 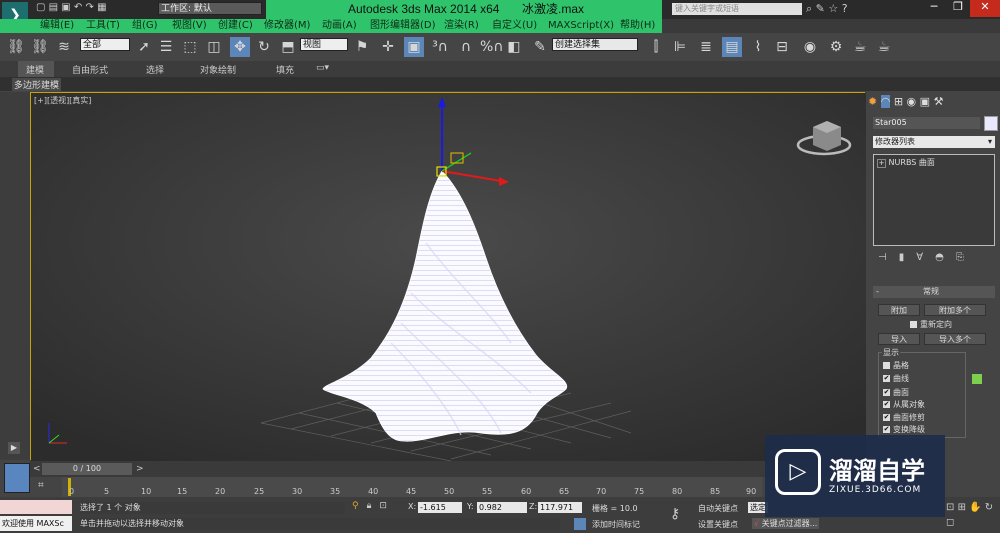 I want to click on unlink-icon: ⛓, so click(x=40, y=47).